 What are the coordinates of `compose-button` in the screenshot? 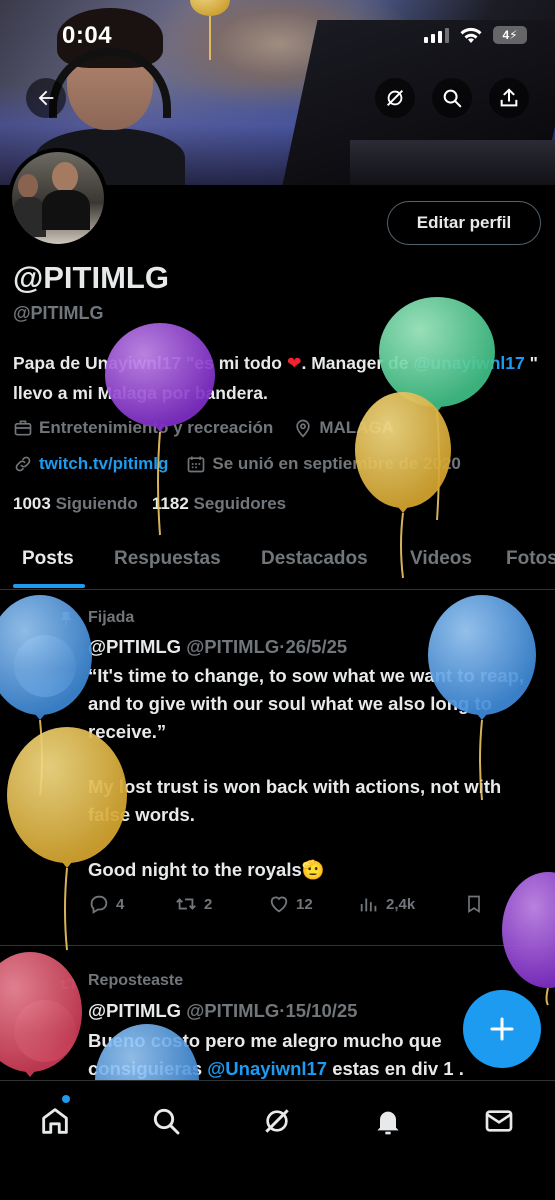 It's located at (502, 1029).